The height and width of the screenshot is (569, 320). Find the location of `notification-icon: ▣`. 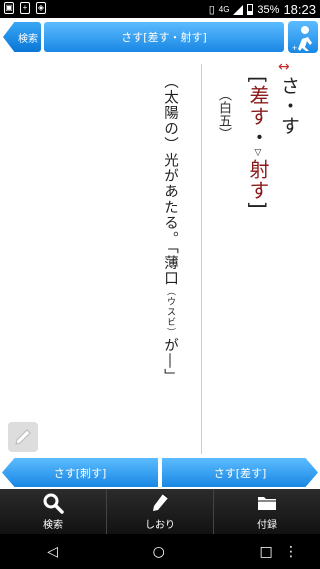

notification-icon: ▣ is located at coordinates (9, 8).